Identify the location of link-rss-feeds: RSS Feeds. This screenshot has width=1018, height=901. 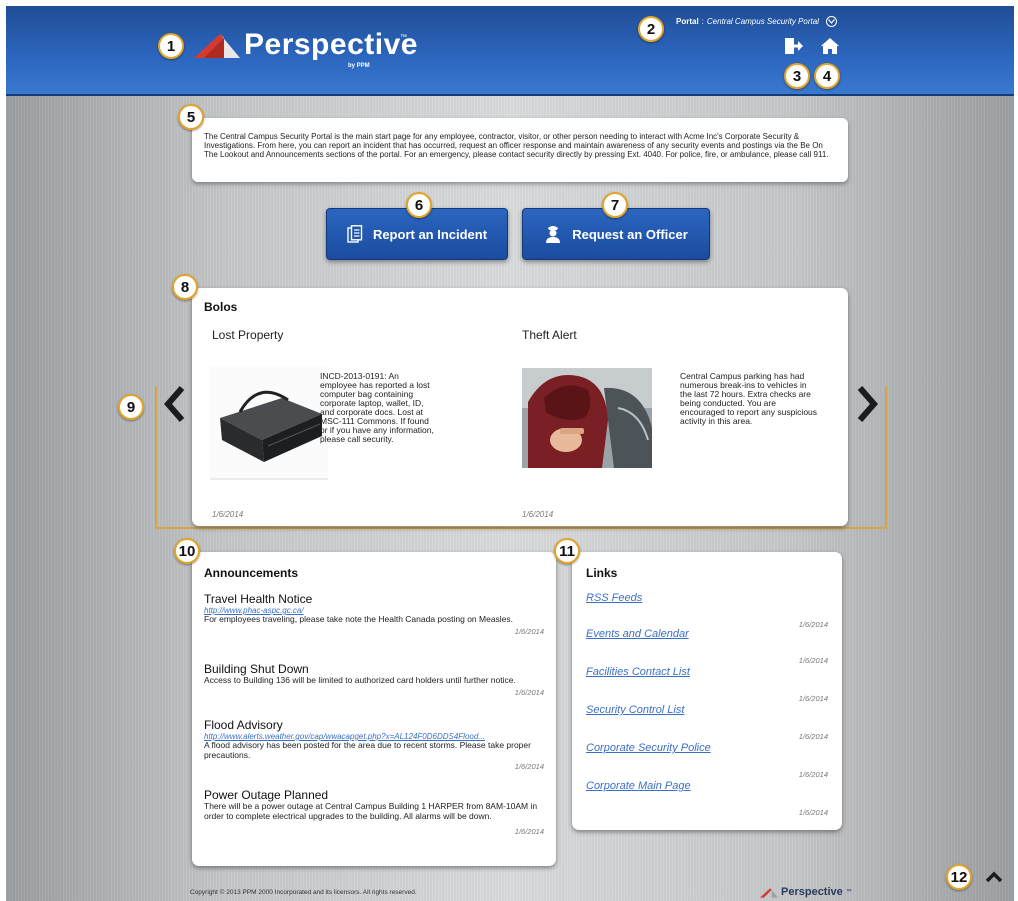
(614, 598).